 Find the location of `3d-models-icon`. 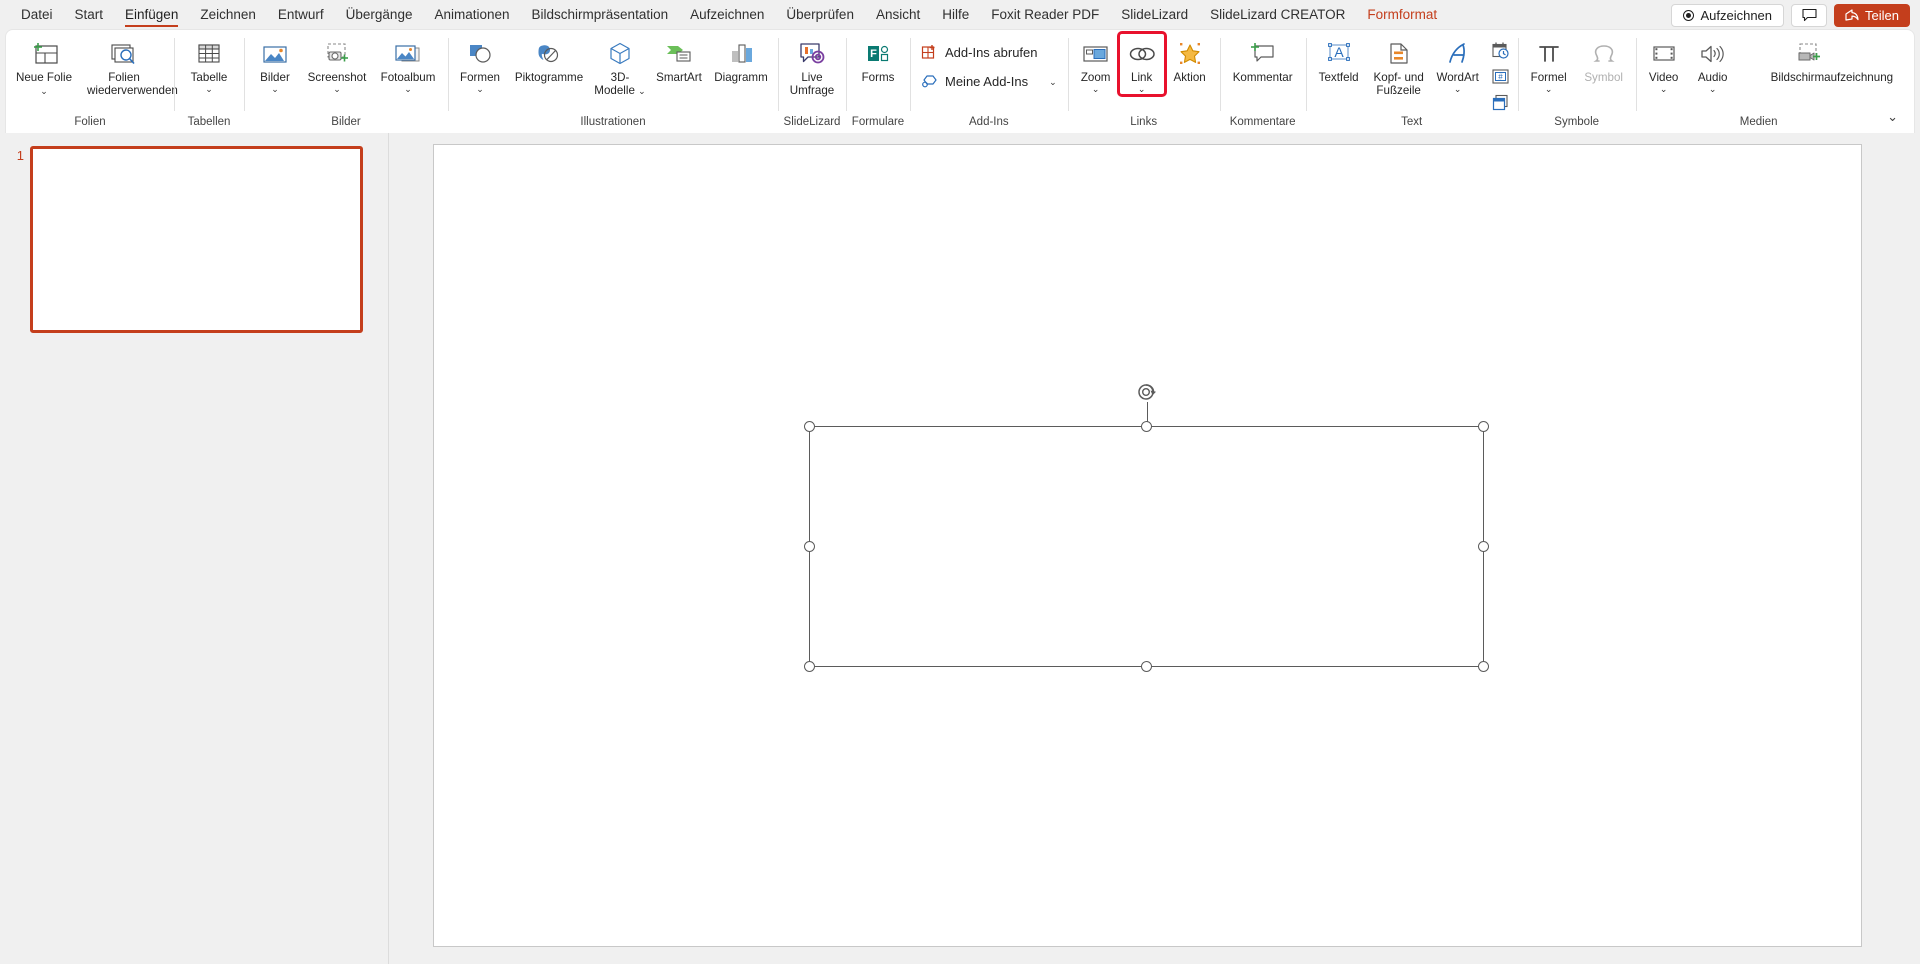

3d-models-icon is located at coordinates (620, 54).